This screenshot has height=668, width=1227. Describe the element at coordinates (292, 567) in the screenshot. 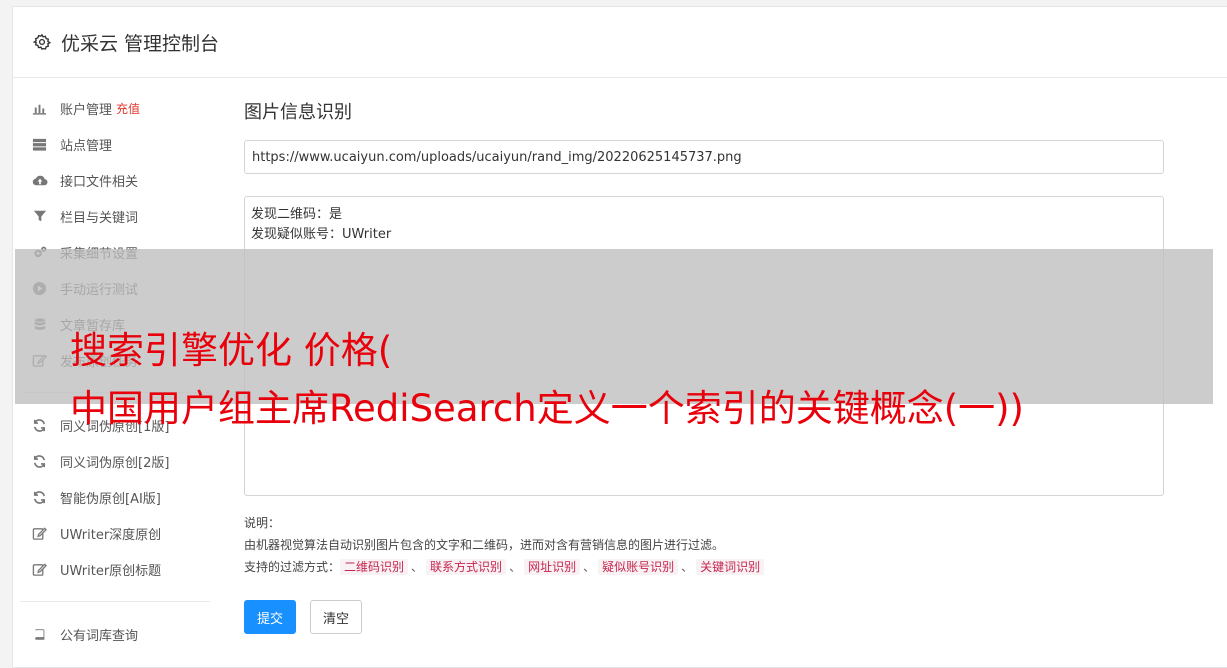

I see `filter-methods-label: 支持的过滤方式：` at that location.